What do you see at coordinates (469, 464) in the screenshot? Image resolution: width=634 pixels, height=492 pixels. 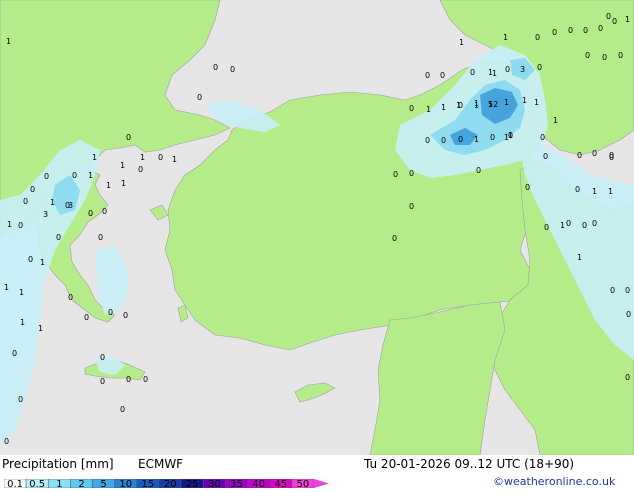 I see `forecast-datetime: Tu 20-01-2026 09..12 UTC (18+90)` at bounding box center [469, 464].